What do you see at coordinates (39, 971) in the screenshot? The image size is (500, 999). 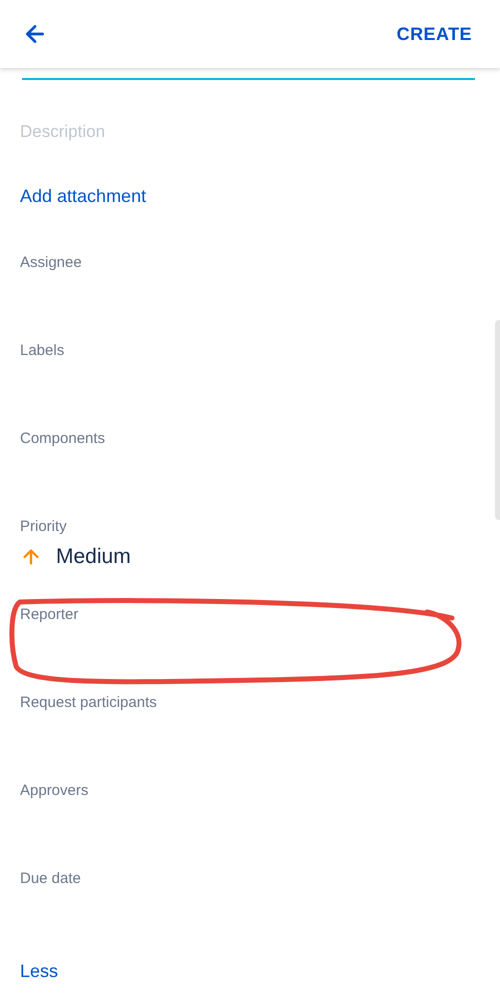 I see `less-link: Less` at bounding box center [39, 971].